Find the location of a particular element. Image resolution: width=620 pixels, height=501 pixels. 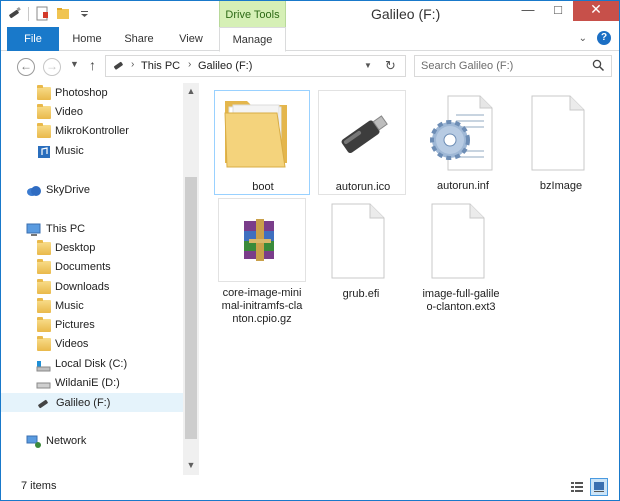

file-item-autorun-ico: autorun.ico is located at coordinates (362, 142).